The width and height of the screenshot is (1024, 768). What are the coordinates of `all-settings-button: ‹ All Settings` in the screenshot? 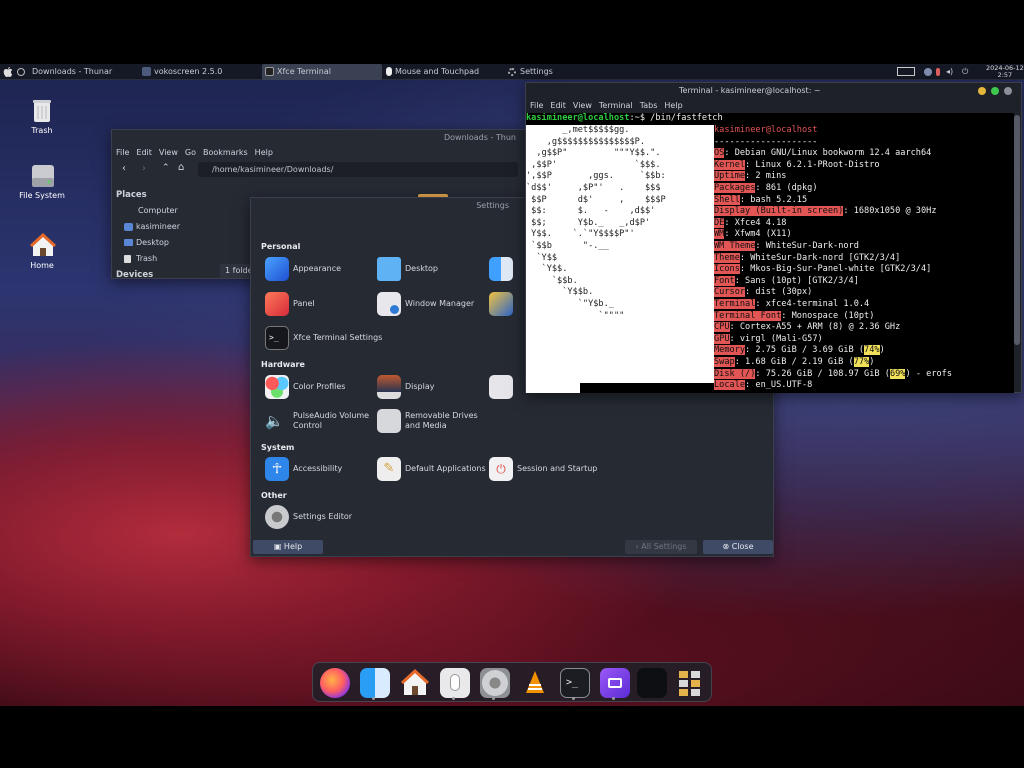 It's located at (661, 547).